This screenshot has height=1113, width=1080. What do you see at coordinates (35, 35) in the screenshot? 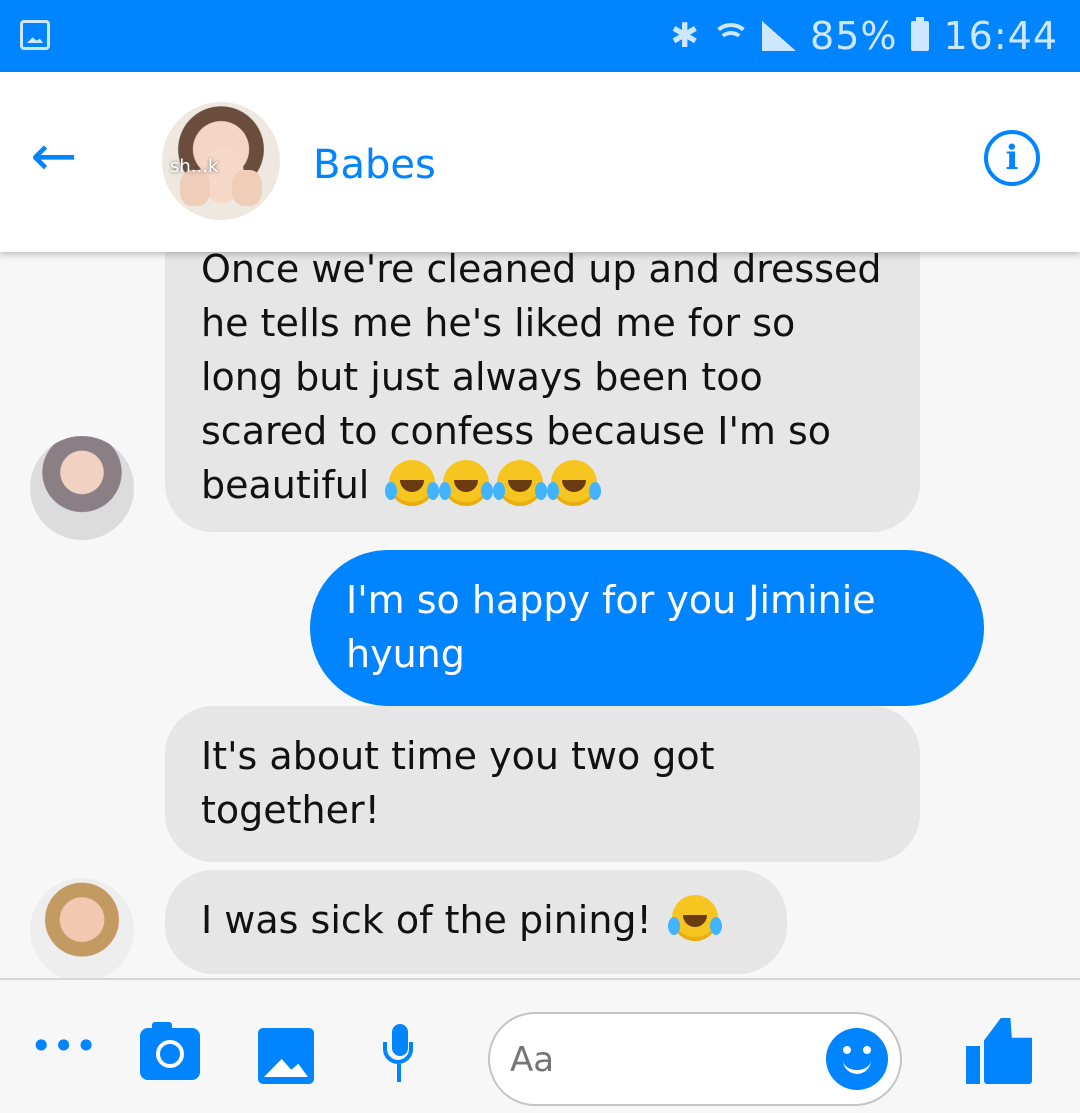
I see `gallery-notification-icon` at bounding box center [35, 35].